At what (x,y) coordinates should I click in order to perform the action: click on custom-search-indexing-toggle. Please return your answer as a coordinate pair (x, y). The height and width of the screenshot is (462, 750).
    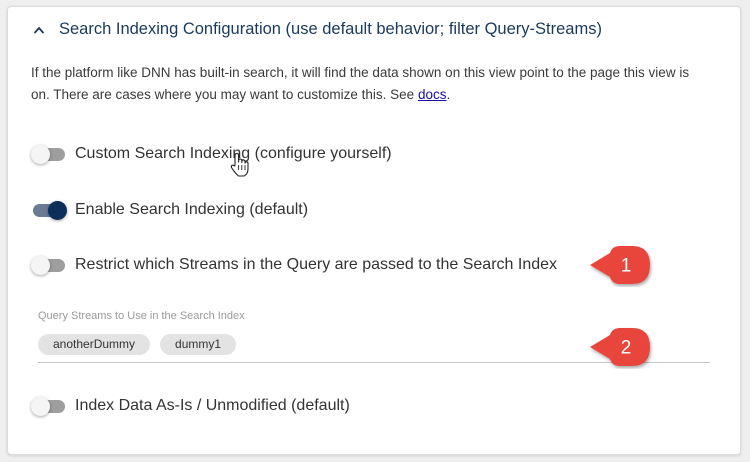
    Looking at the image, I should click on (50, 154).